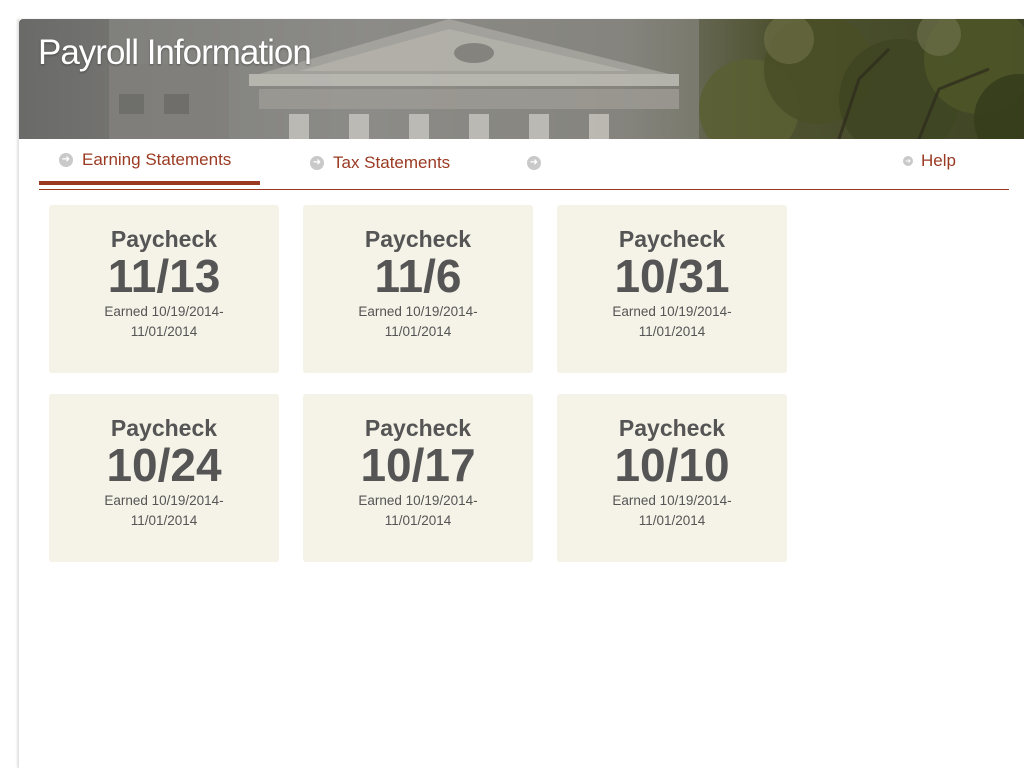 The image size is (1024, 768). I want to click on tab-more: ➜, so click(538, 163).